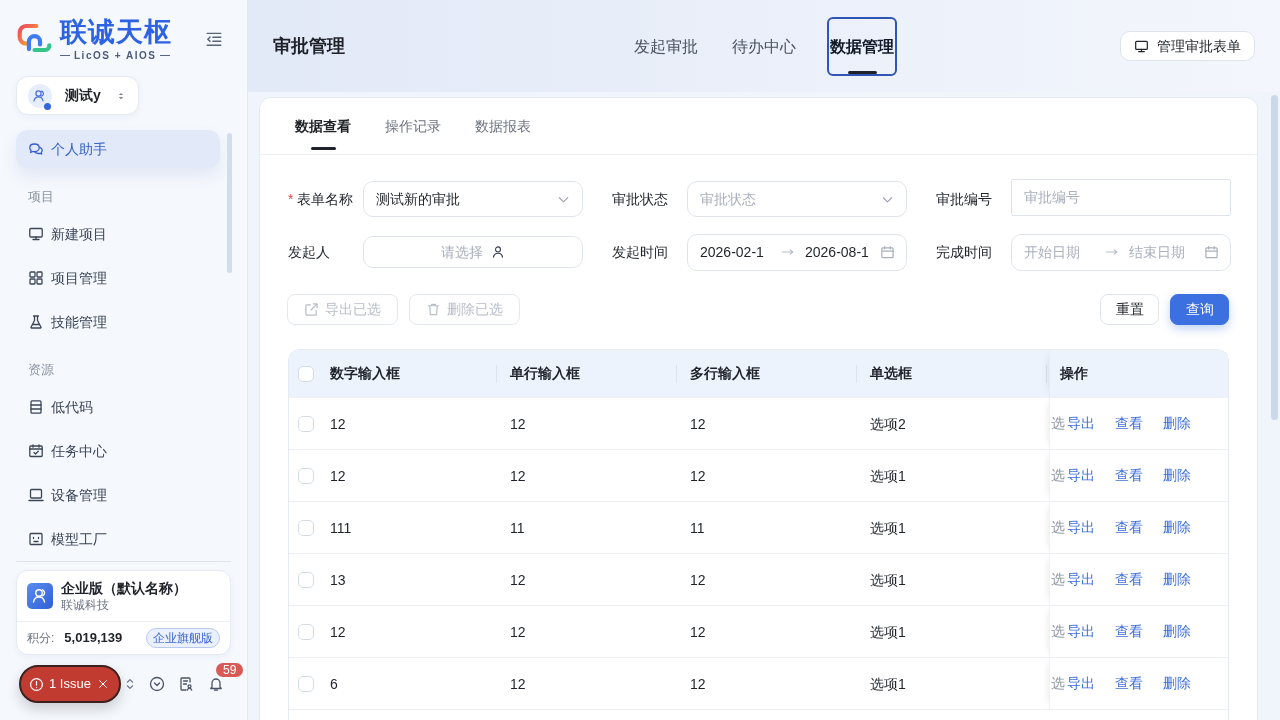 This screenshot has width=1280, height=720. What do you see at coordinates (325, 199) in the screenshot?
I see `field-label: 表单名称` at bounding box center [325, 199].